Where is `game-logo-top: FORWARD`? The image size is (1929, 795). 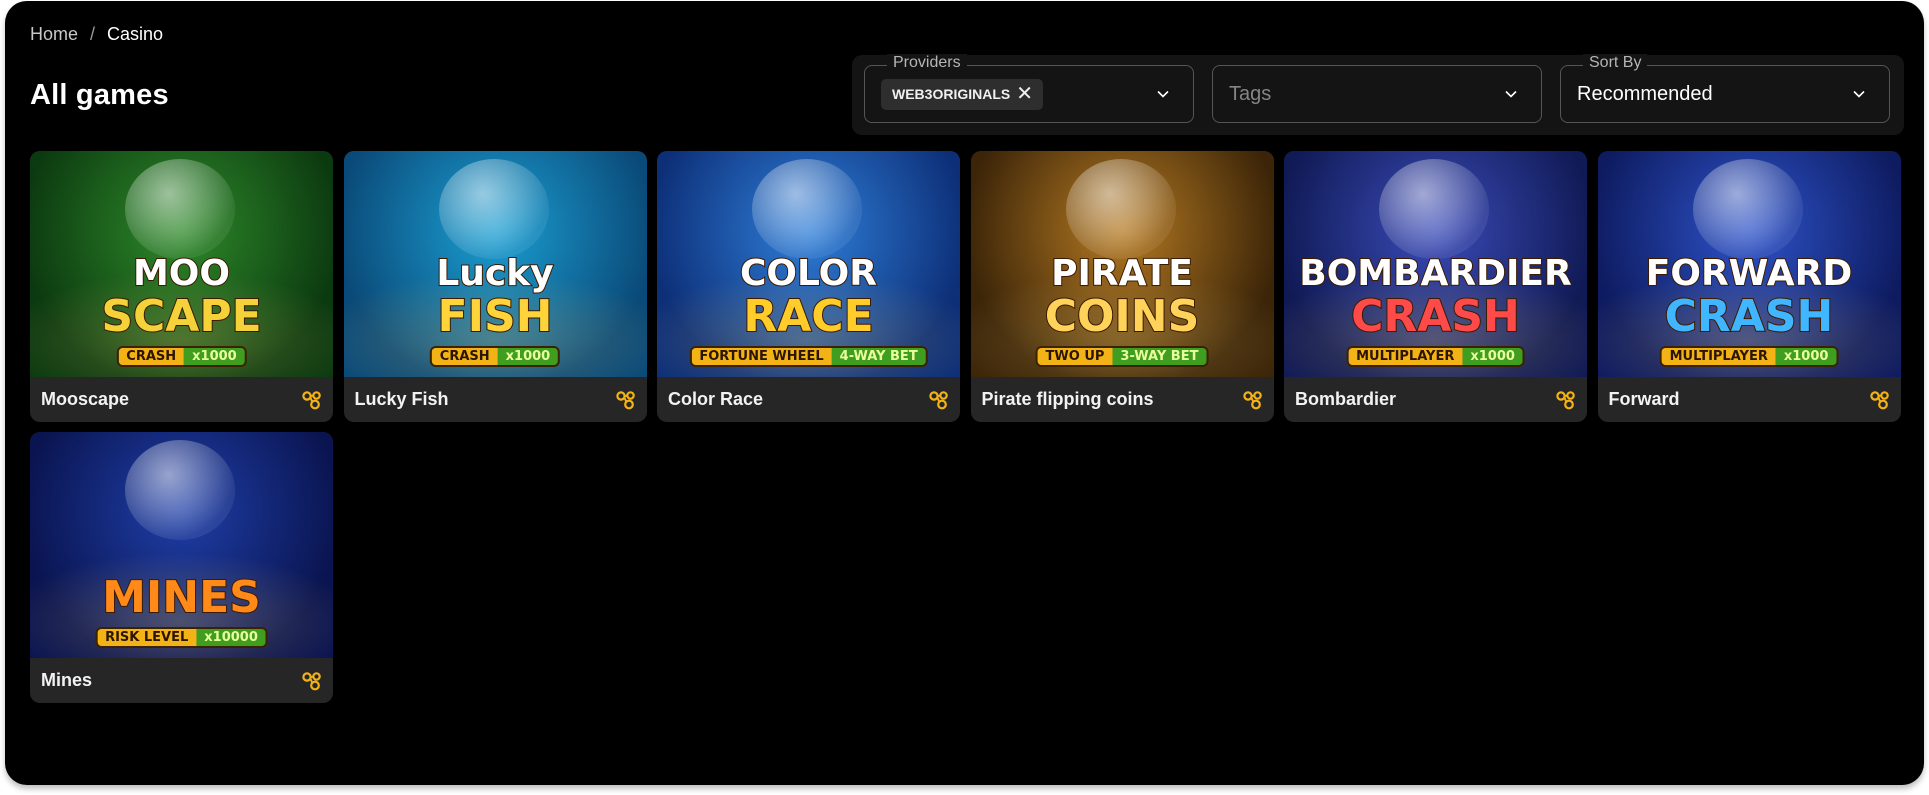 game-logo-top: FORWARD is located at coordinates (1749, 273).